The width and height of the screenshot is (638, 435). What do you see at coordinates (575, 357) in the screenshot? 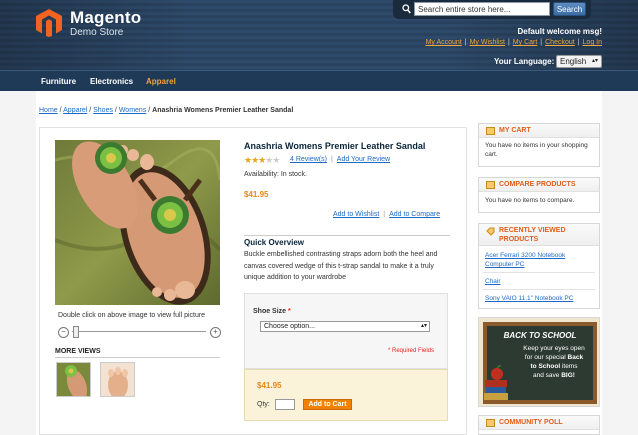
I see `banner-line-2b: Back` at bounding box center [575, 357].